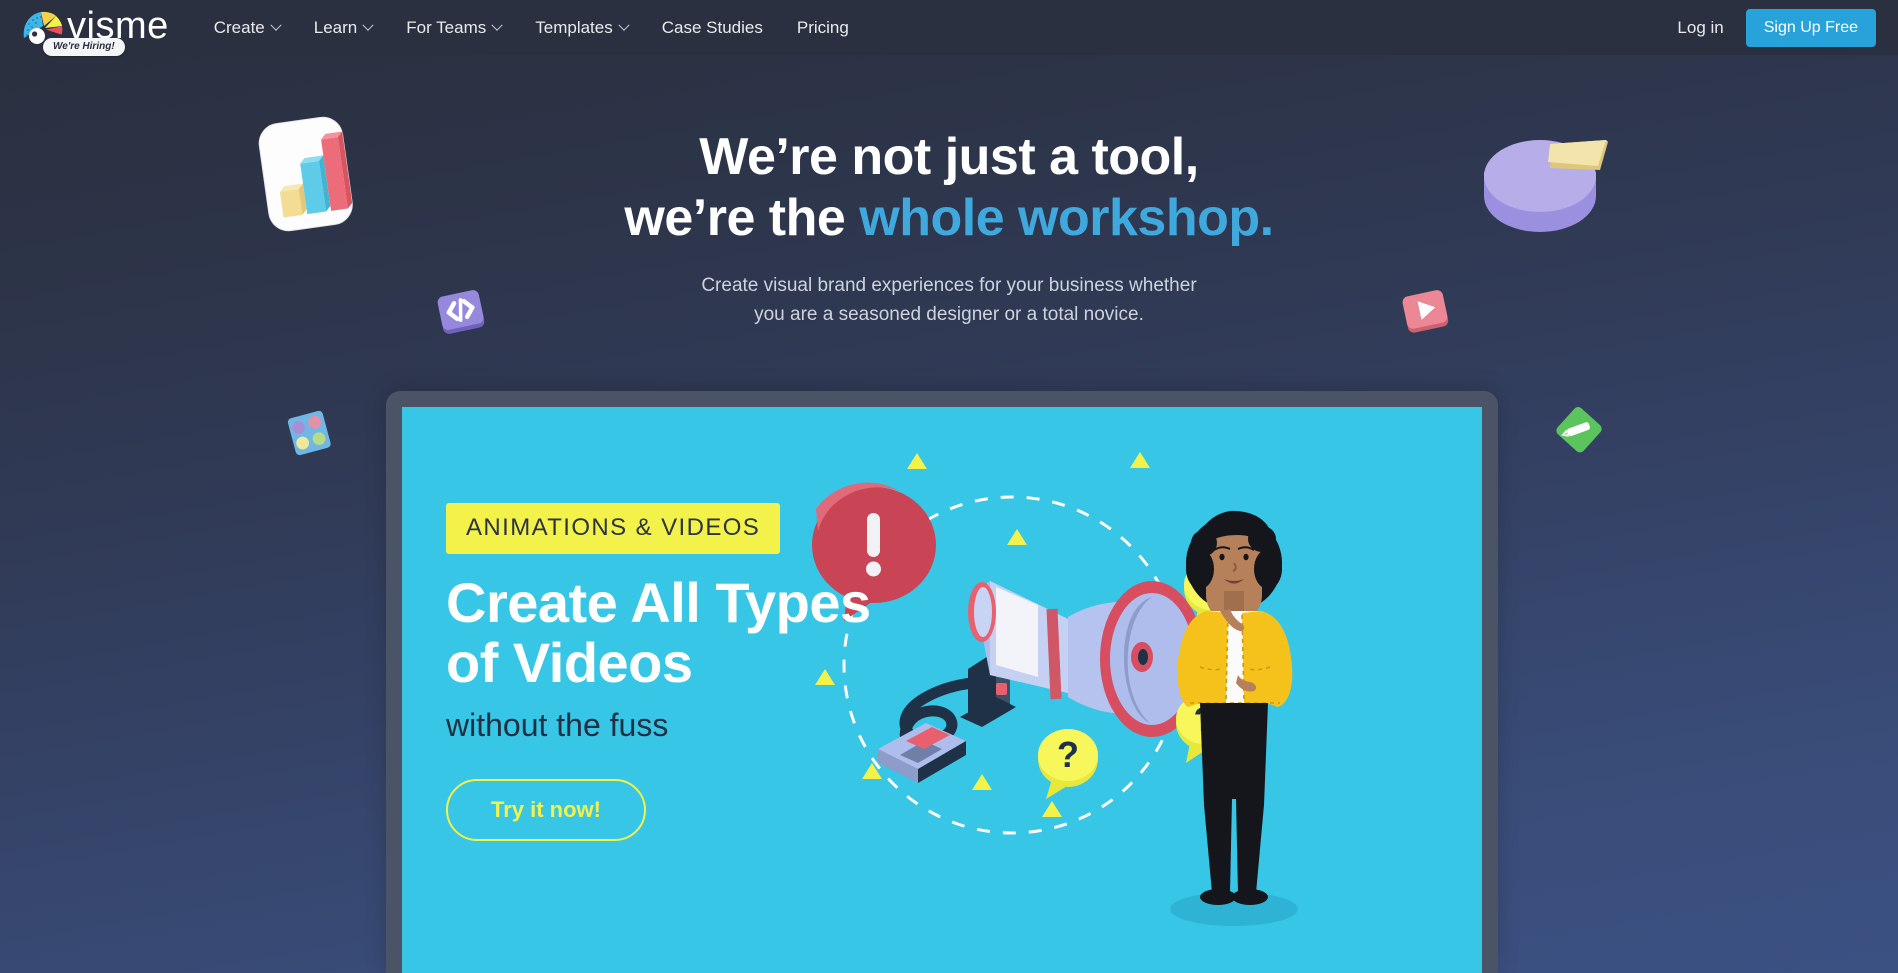 This screenshot has height=973, width=1898. I want to click on nav-actions: Log in Sign Up Free, so click(1776, 27).